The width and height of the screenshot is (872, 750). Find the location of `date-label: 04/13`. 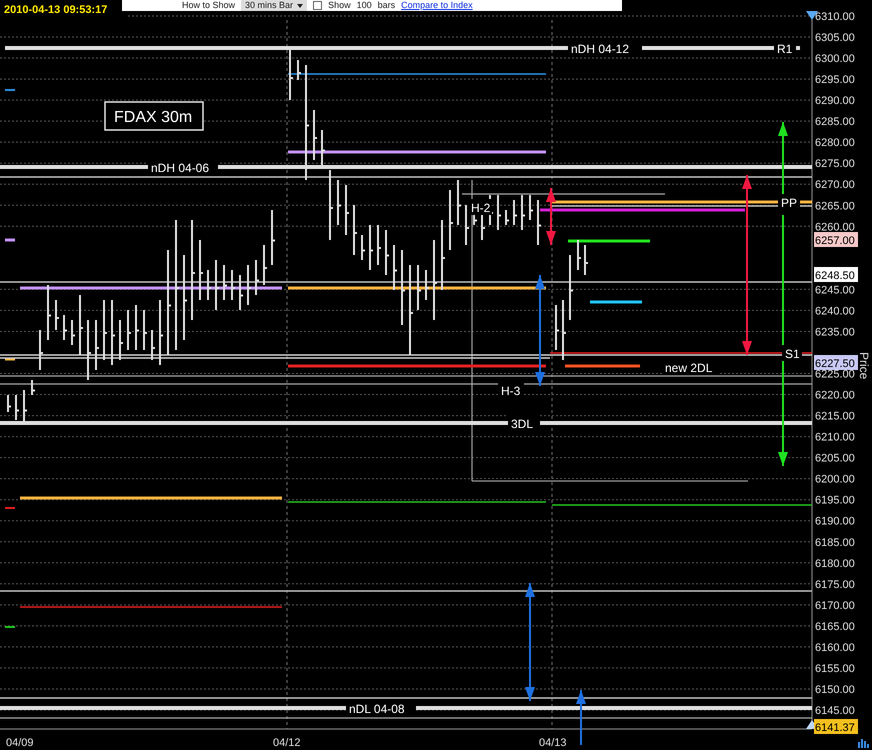

date-label: 04/13 is located at coordinates (553, 743).